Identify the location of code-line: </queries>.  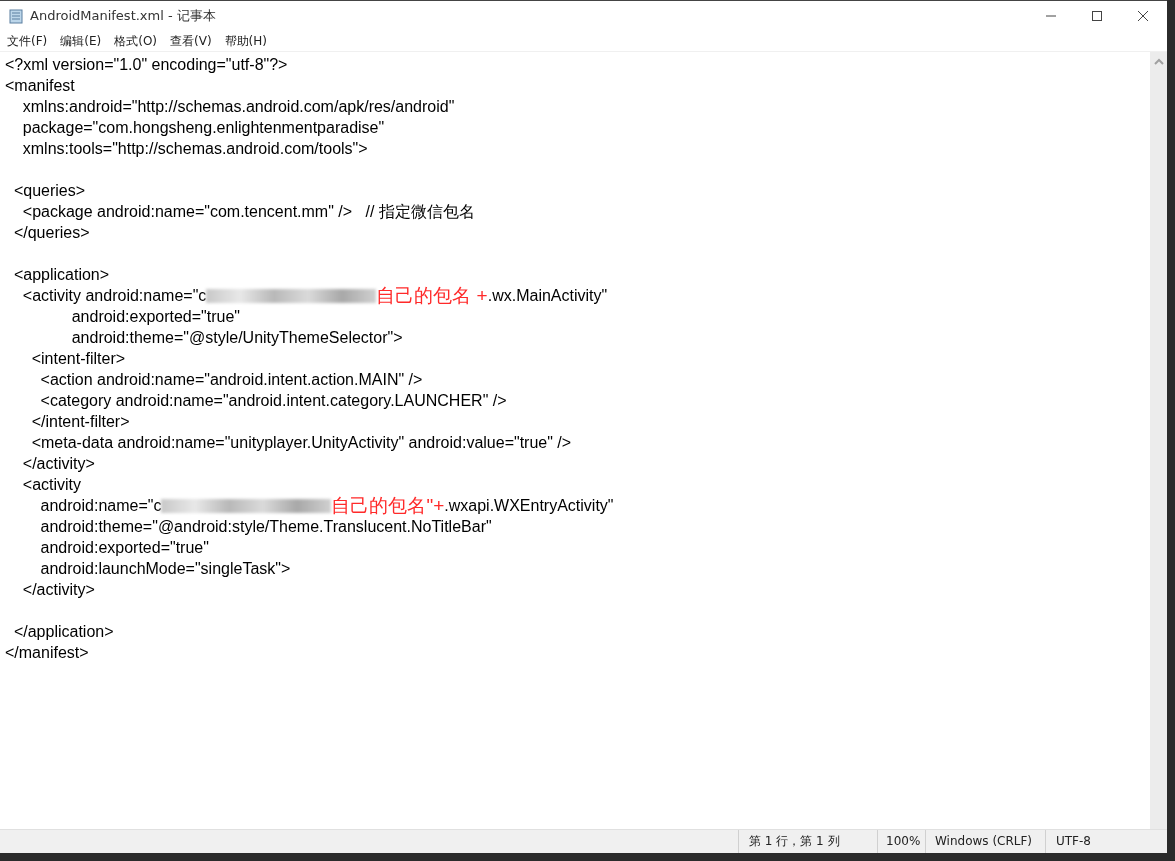
(51, 233).